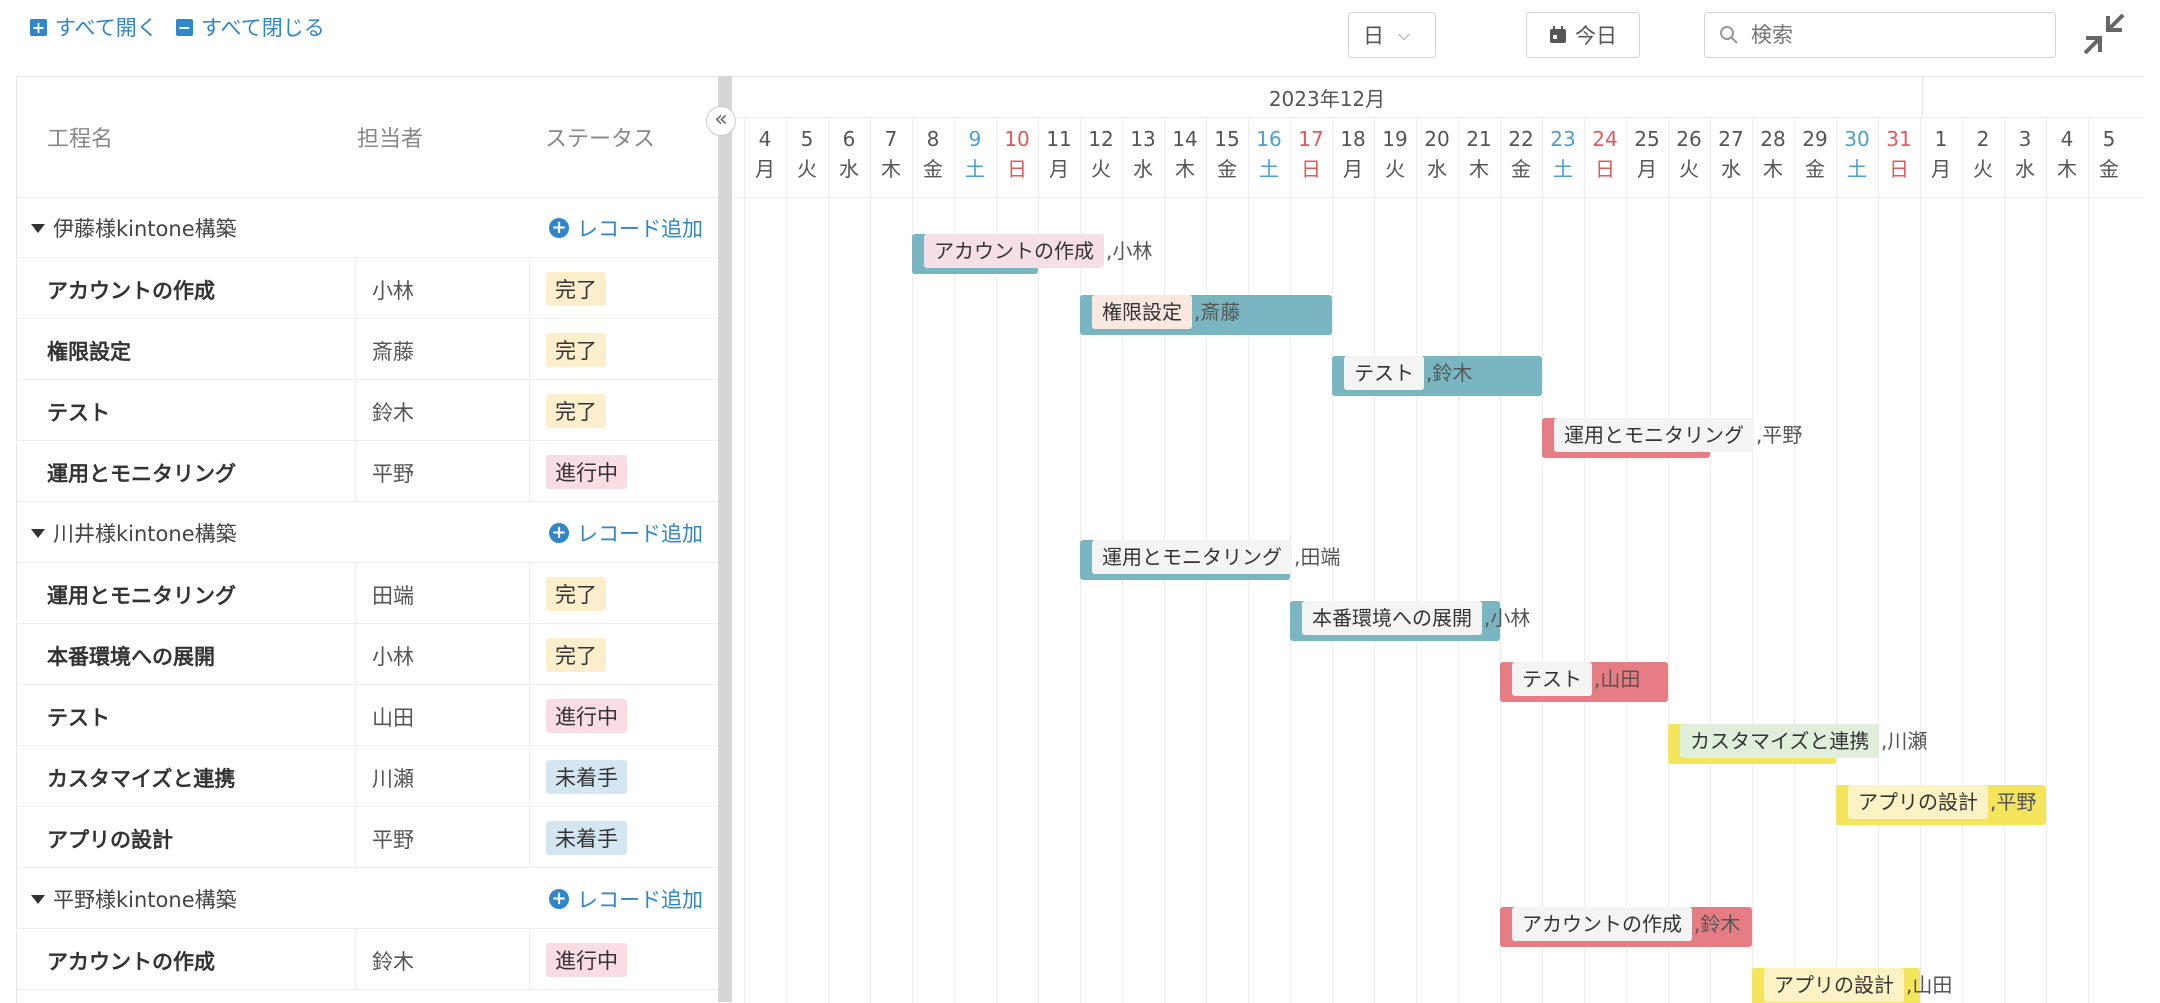  What do you see at coordinates (1583, 35) in the screenshot?
I see `today-button: 今日` at bounding box center [1583, 35].